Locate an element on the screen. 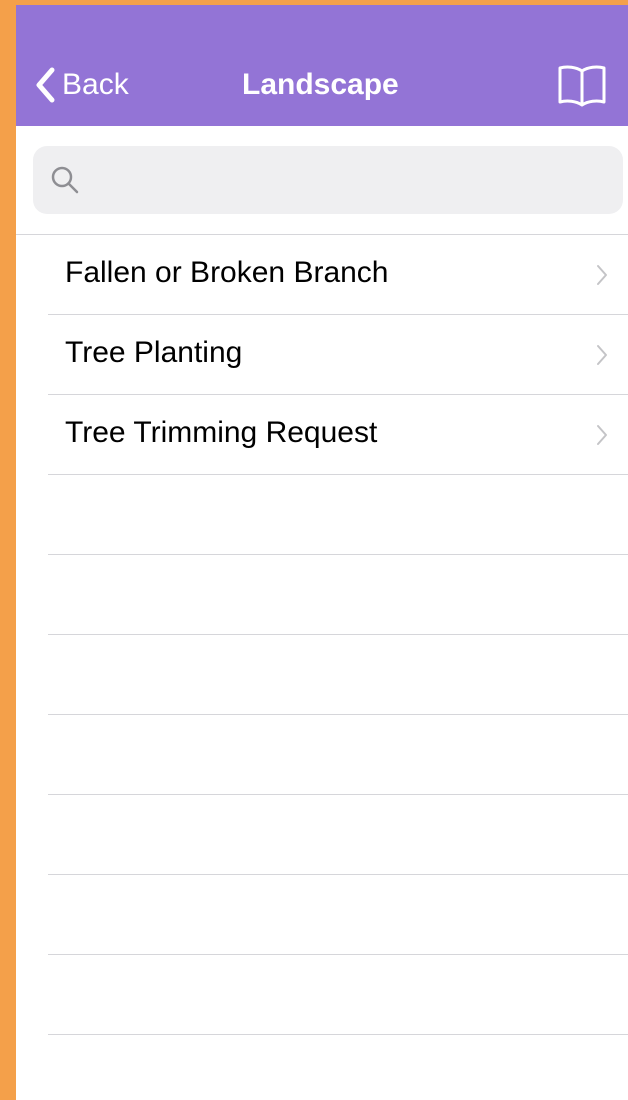  navigation-bar: Back Landscape is located at coordinates (322, 65).